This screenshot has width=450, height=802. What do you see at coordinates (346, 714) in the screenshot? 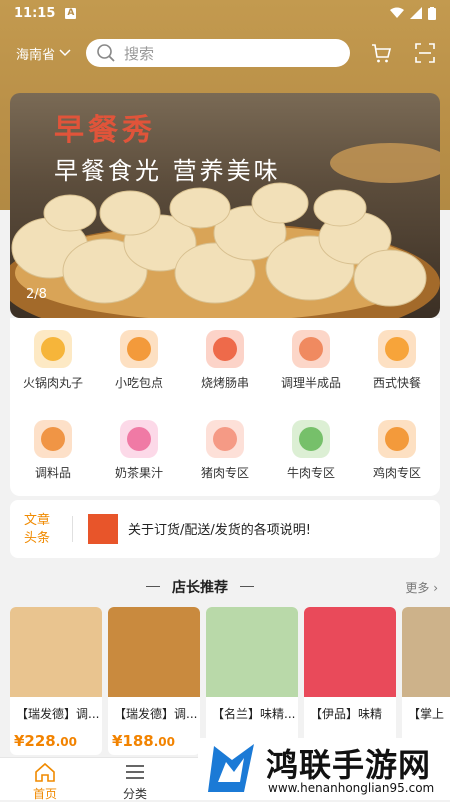
I see `product-name: 【伊品】味精` at bounding box center [346, 714].